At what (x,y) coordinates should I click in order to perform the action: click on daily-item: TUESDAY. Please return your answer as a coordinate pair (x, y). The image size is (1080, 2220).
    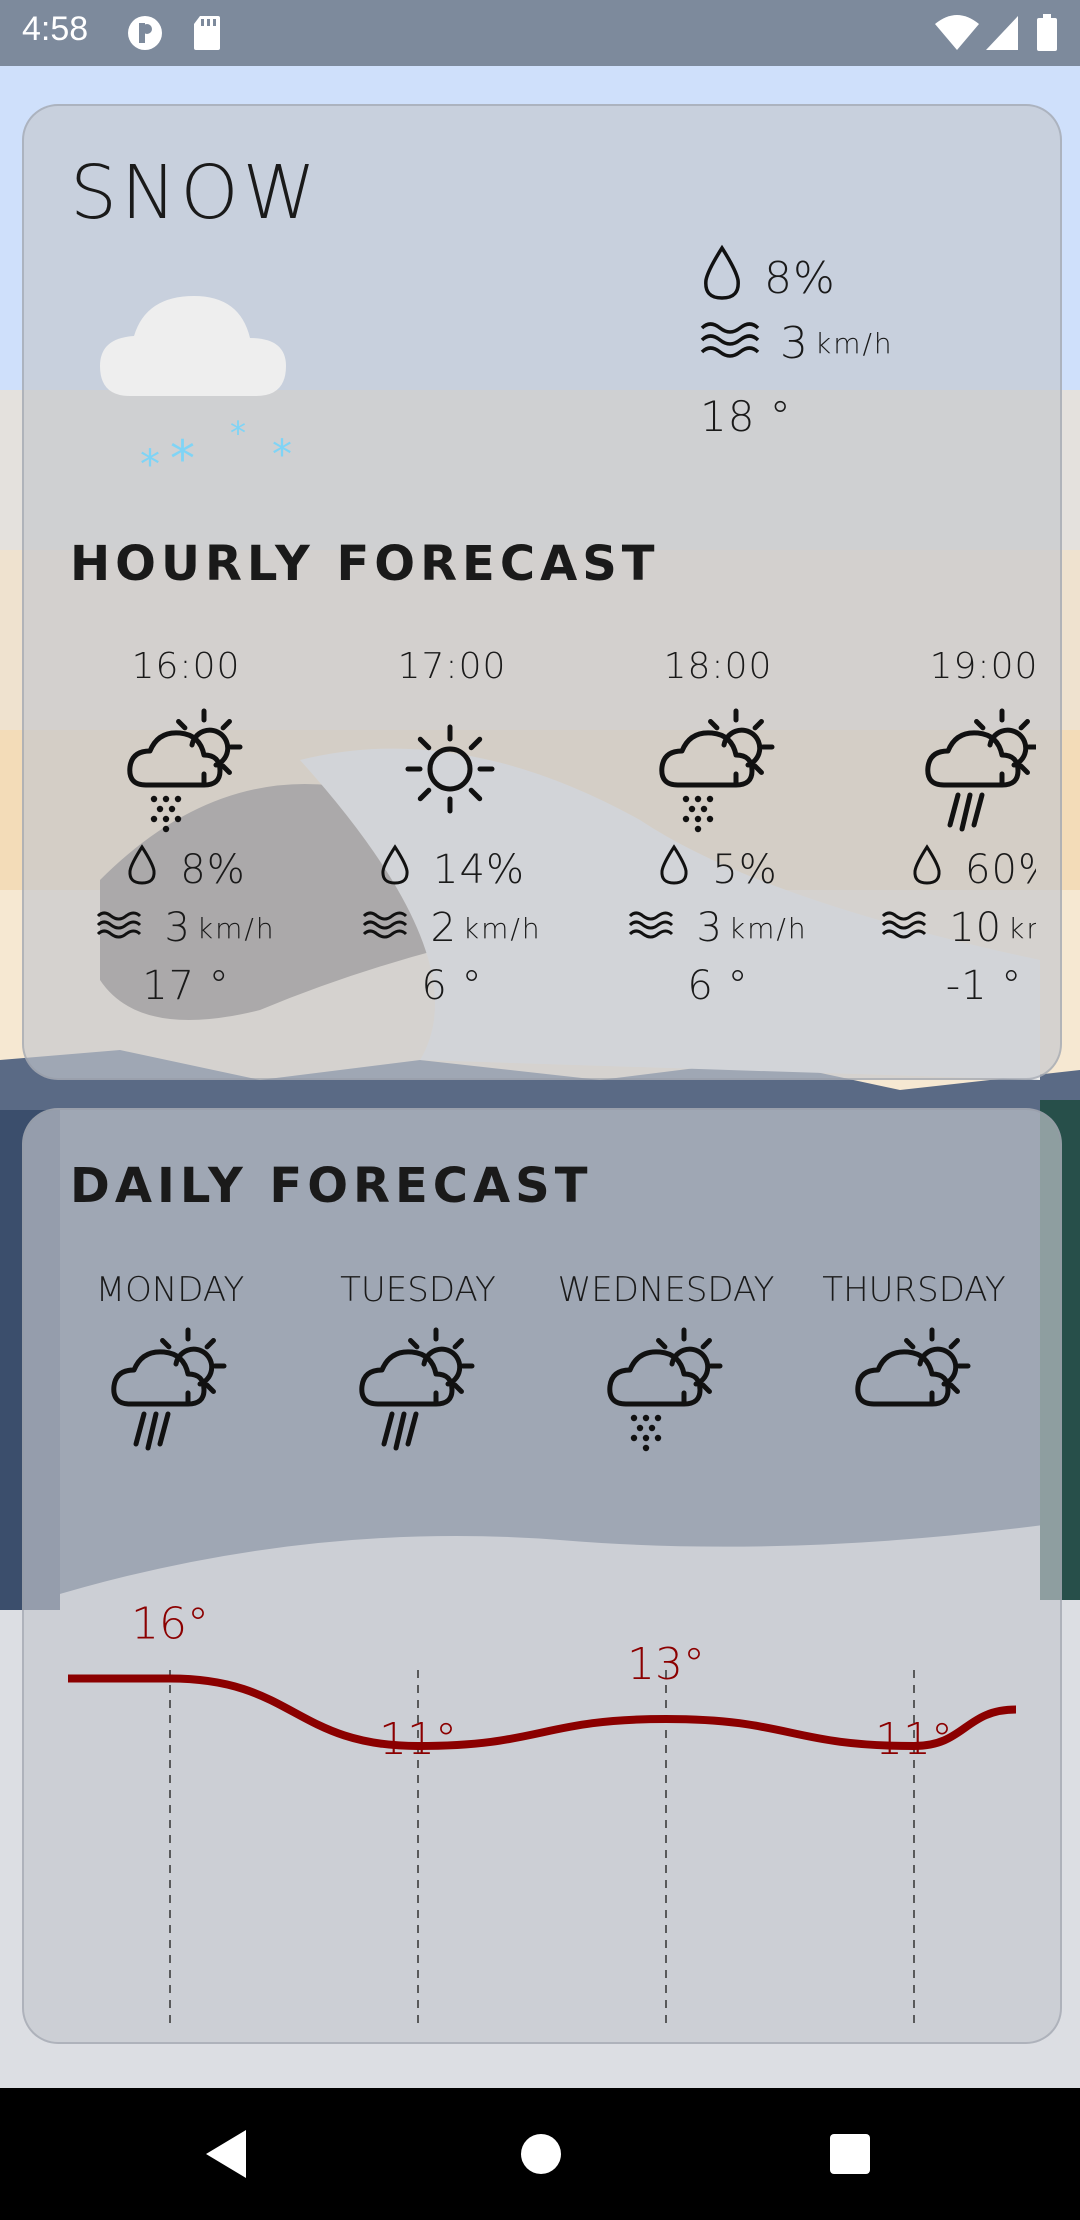
    Looking at the image, I should click on (418, 1365).